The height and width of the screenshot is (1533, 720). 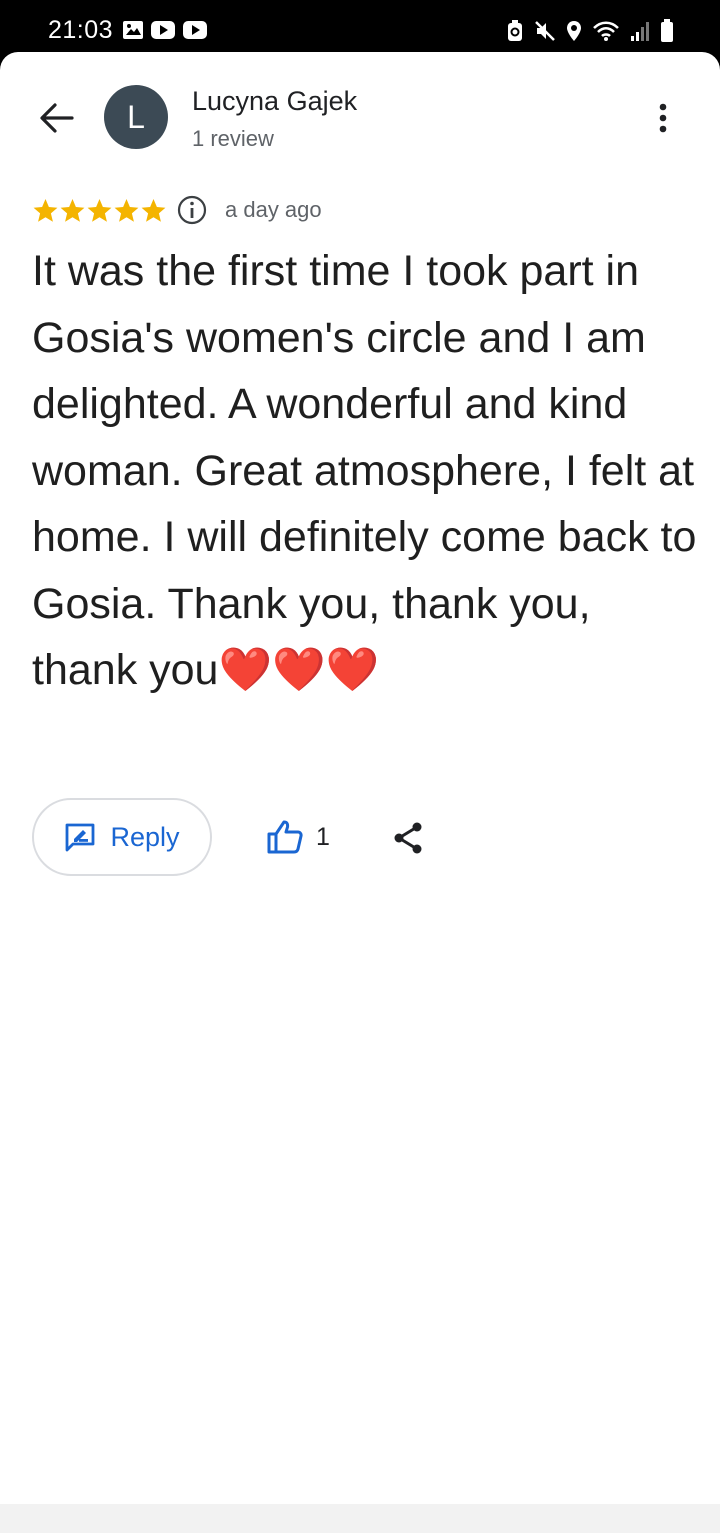 What do you see at coordinates (515, 30) in the screenshot?
I see `battery-saver-icon` at bounding box center [515, 30].